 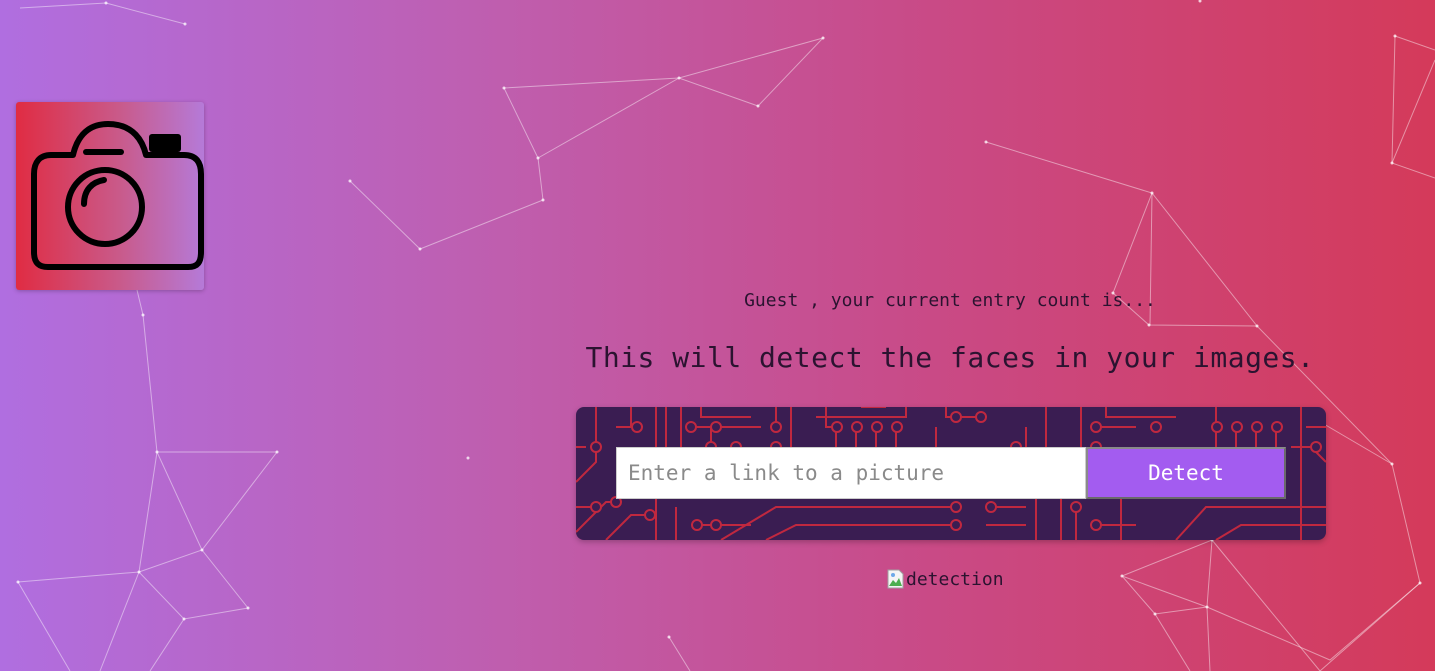 I want to click on image-link-form: Detect, so click(x=951, y=473).